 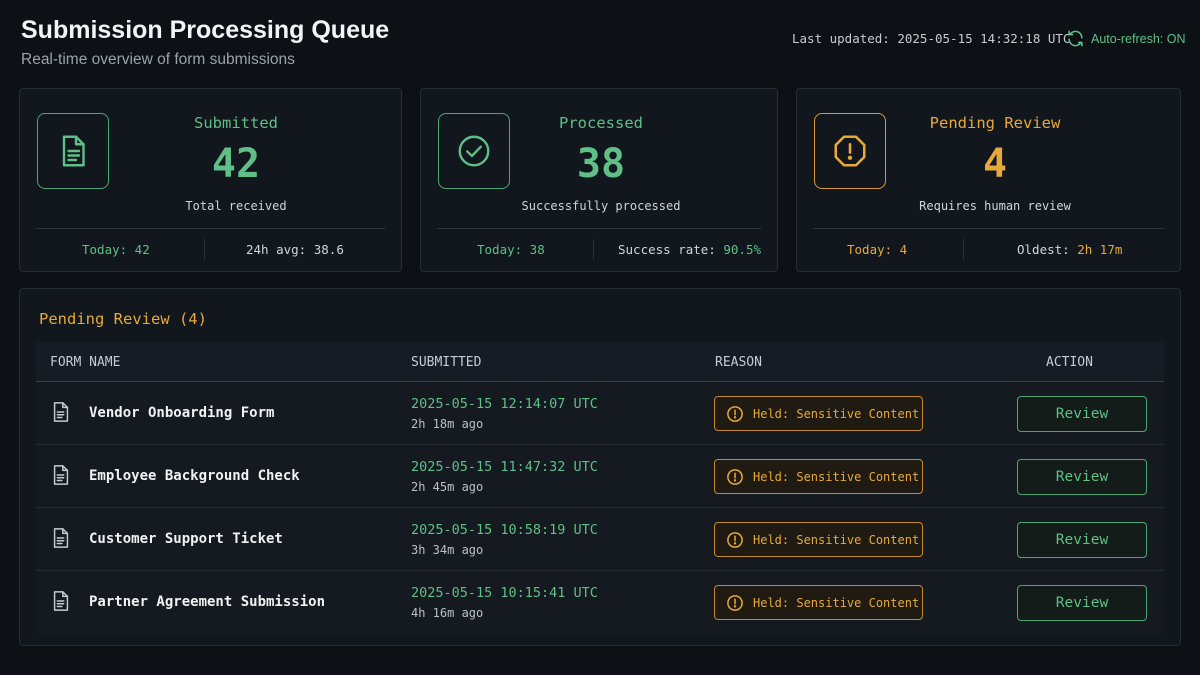 What do you see at coordinates (504, 467) in the screenshot?
I see `submitted-timestamp: 2025-05-15 11:47:32 UTC` at bounding box center [504, 467].